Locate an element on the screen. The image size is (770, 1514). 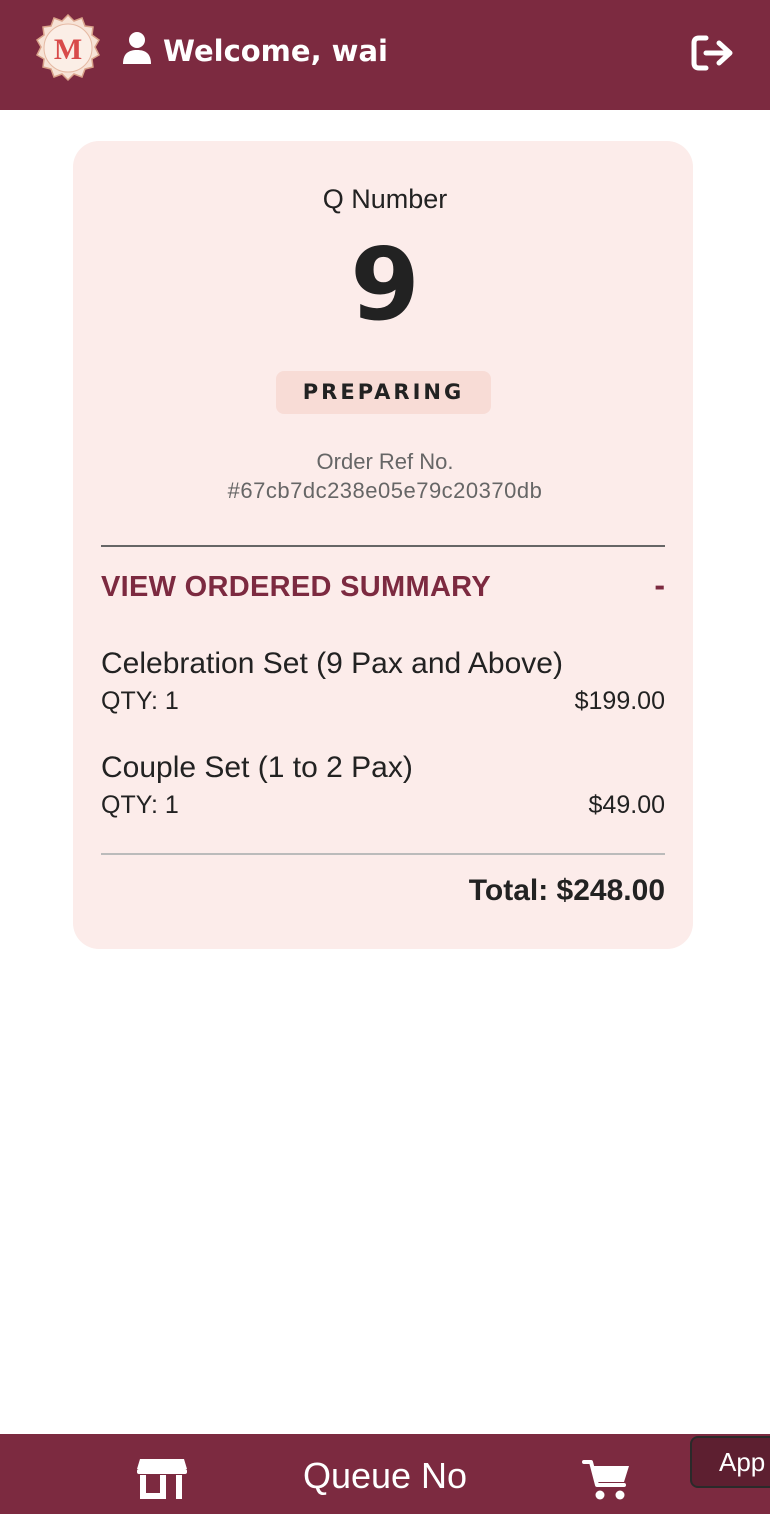
order-item-name: Couple Set (1 to 2 Pax) is located at coordinates (257, 767).